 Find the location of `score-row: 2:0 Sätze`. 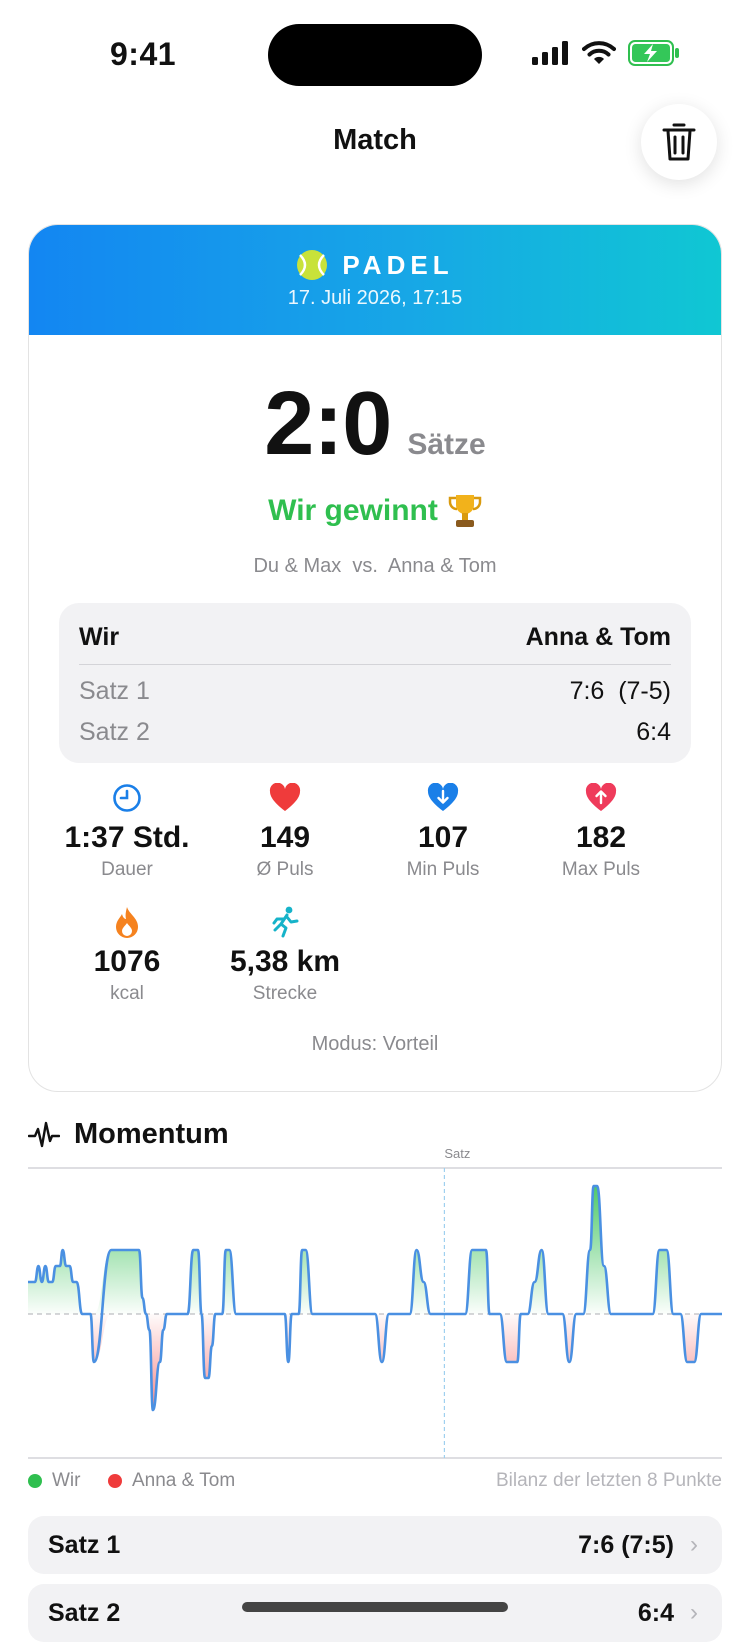

score-row: 2:0 Sätze is located at coordinates (375, 424).